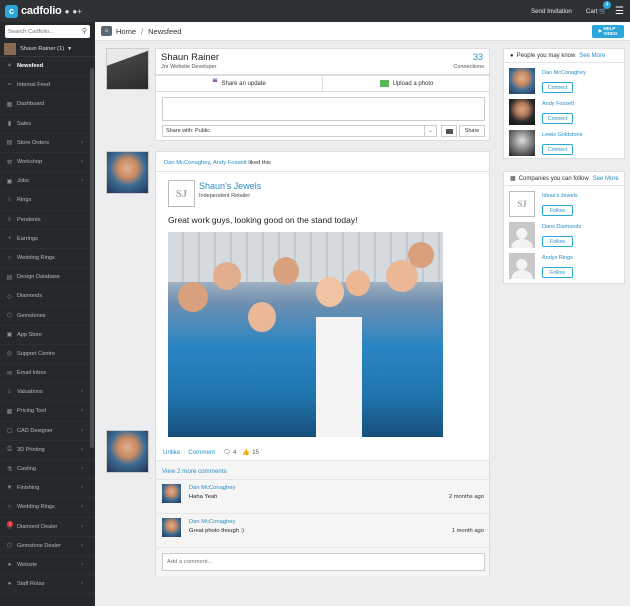 This screenshot has height=606, width=630. What do you see at coordinates (591, 11) in the screenshot?
I see `cart-label: Cart` at bounding box center [591, 11].